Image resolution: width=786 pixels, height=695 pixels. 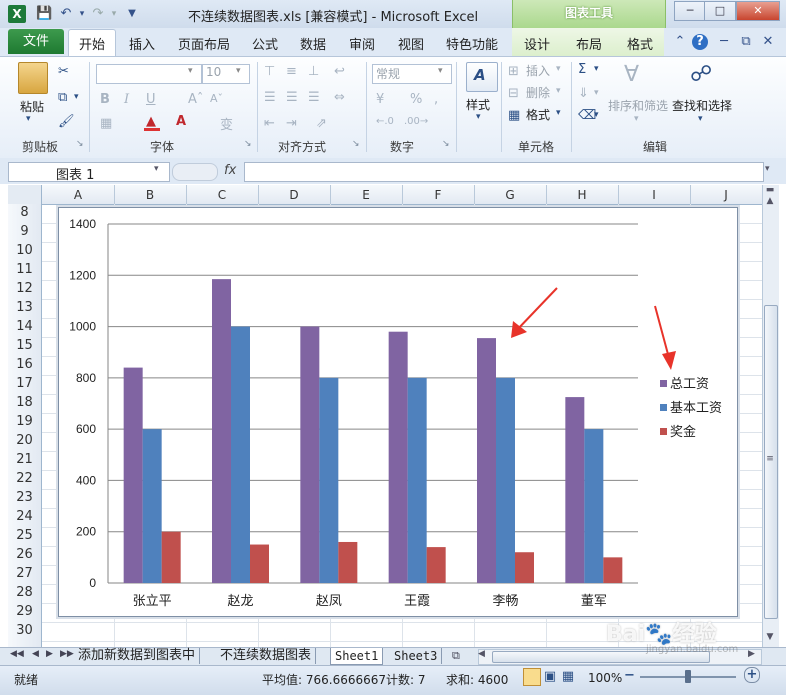 What do you see at coordinates (24, 212) in the screenshot?
I see `row-header: 8` at bounding box center [24, 212].